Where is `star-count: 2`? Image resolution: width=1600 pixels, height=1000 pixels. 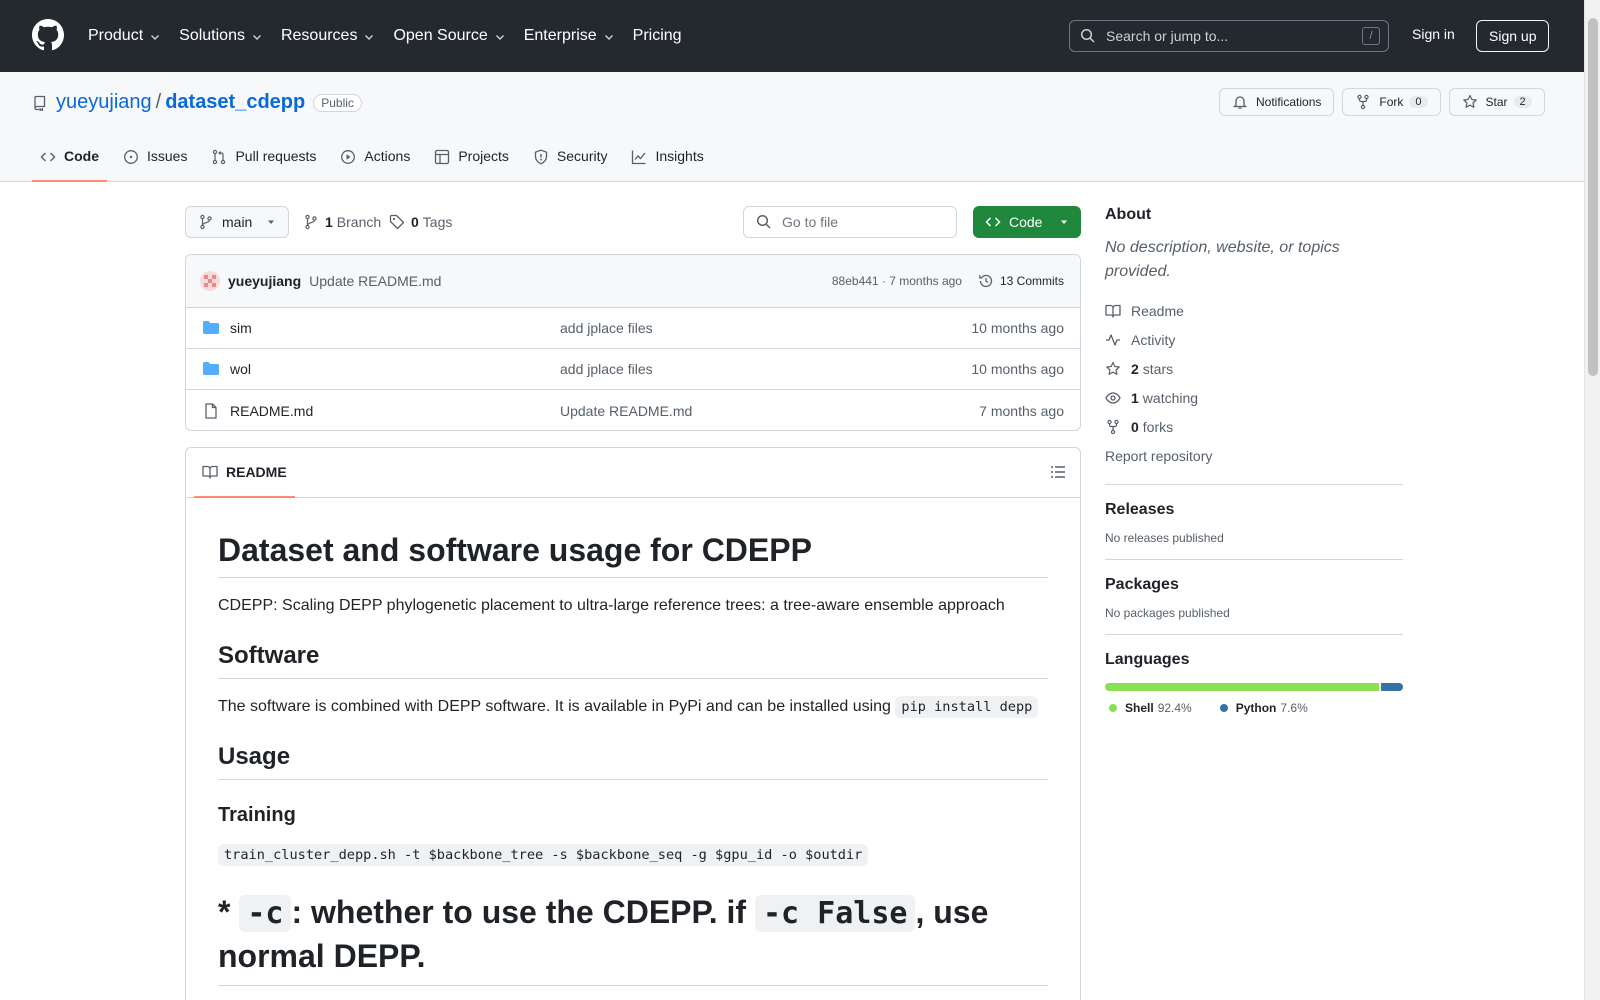
star-count: 2 is located at coordinates (1522, 102).